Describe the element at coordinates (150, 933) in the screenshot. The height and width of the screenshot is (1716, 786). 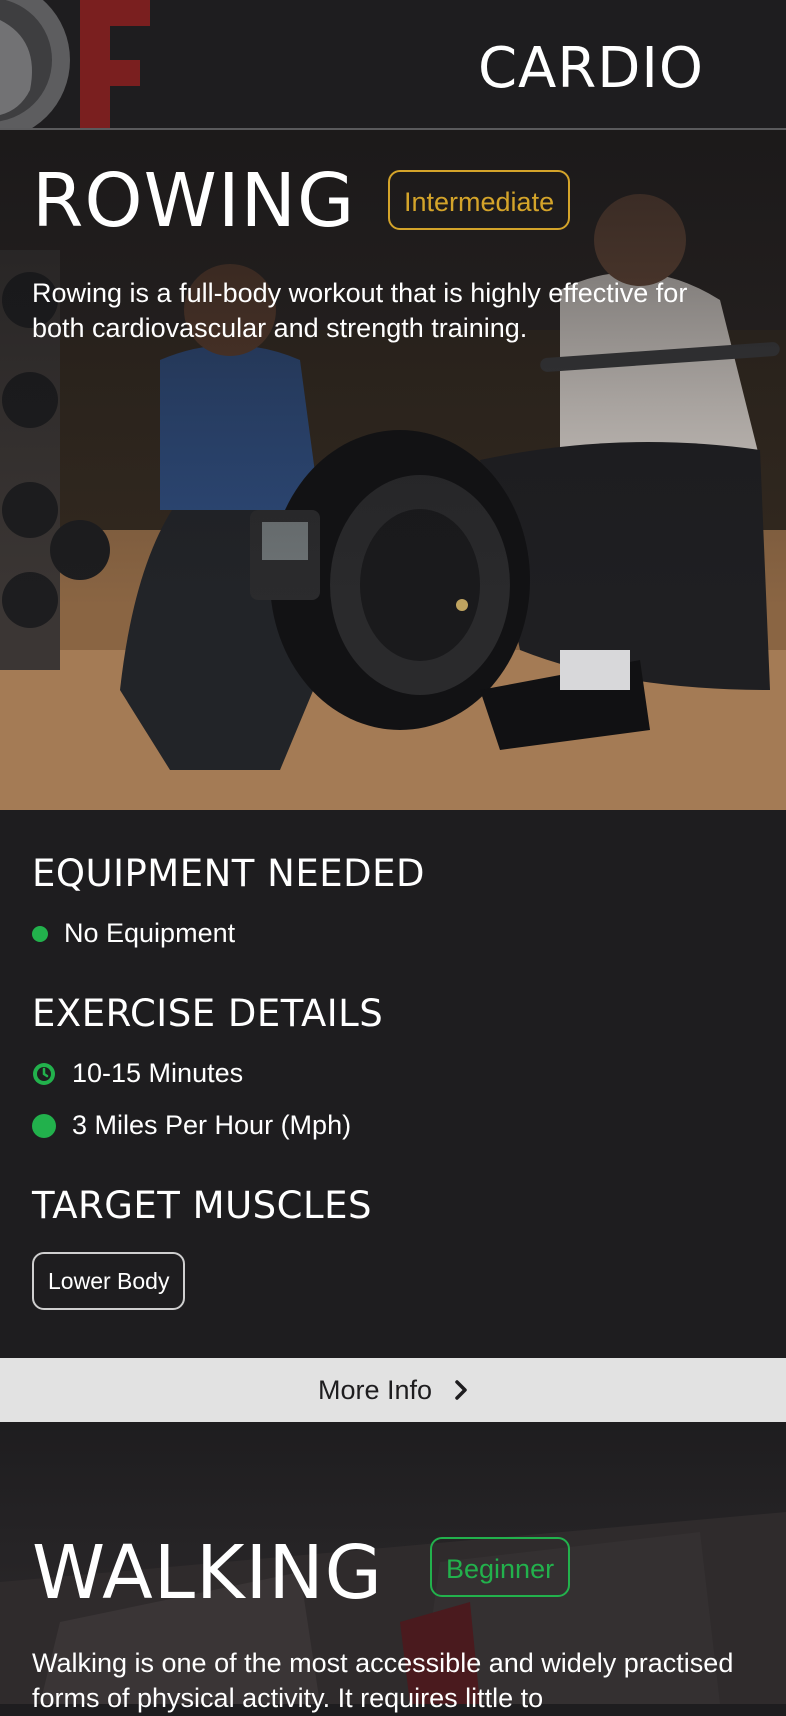
I see `equipment-label: No Equipment` at that location.